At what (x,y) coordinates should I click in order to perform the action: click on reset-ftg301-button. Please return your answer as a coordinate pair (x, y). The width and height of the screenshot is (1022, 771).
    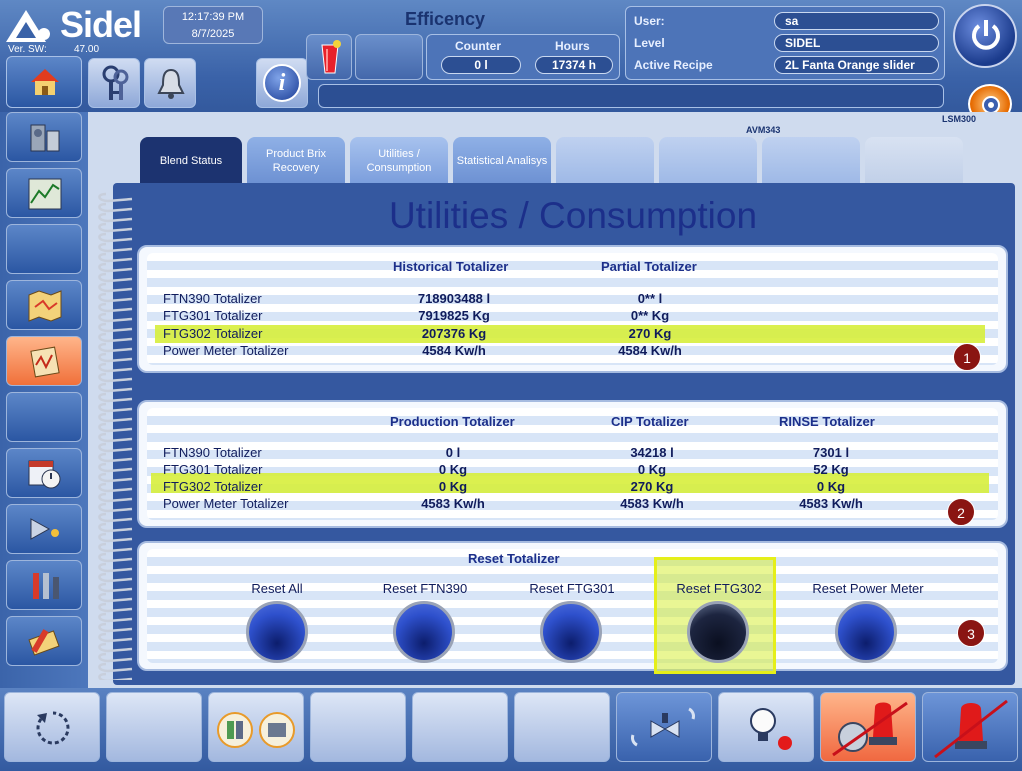
    Looking at the image, I should click on (571, 632).